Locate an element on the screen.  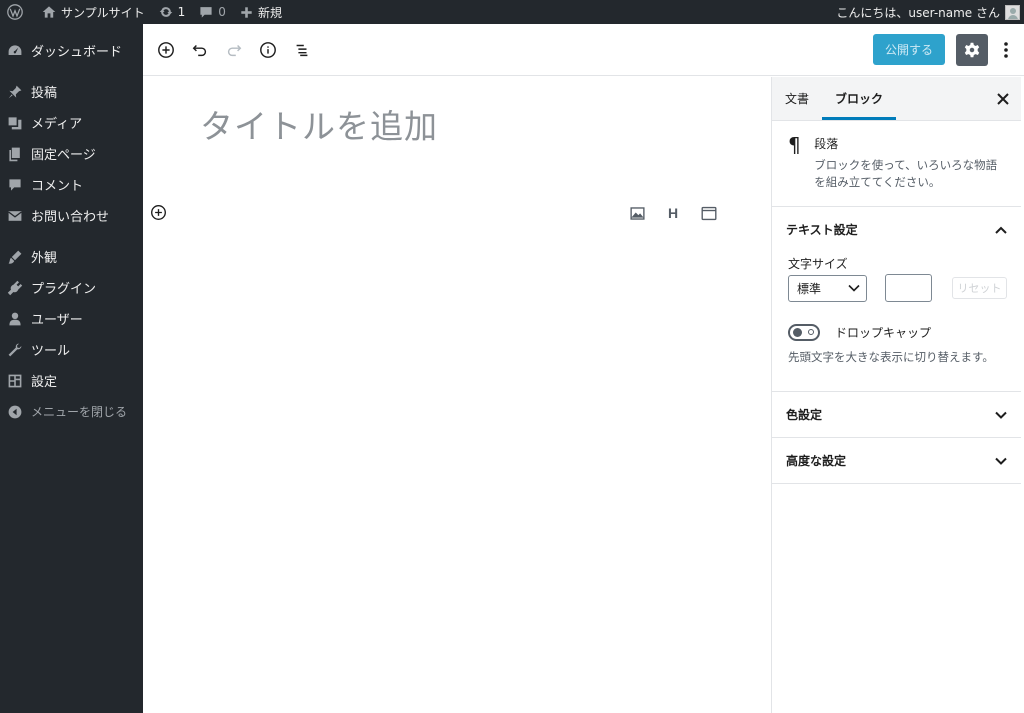
updates-count: 1 is located at coordinates (181, 12).